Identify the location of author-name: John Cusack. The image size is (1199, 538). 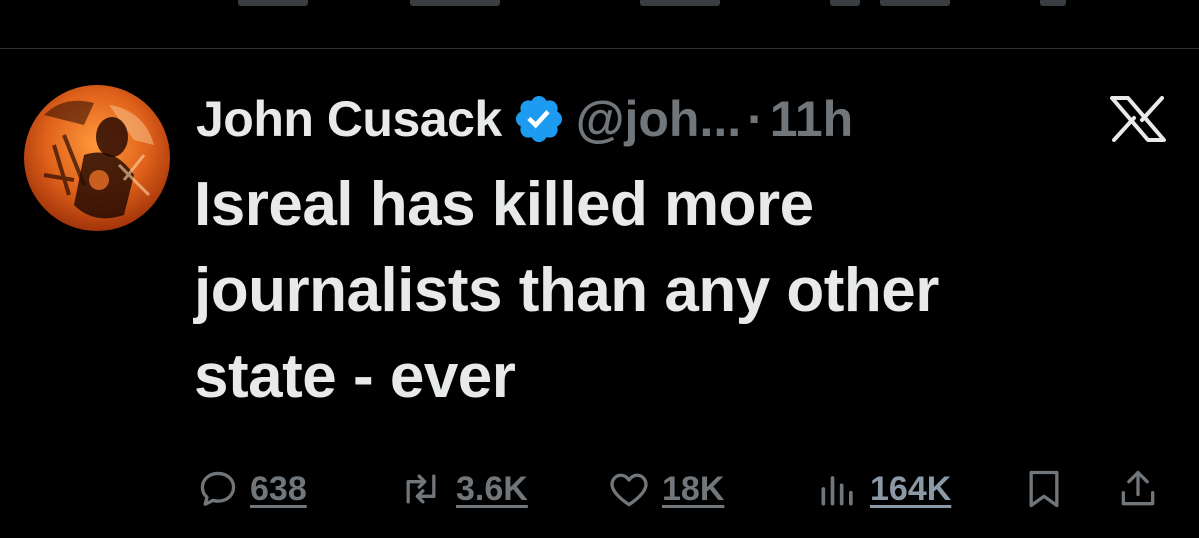
(349, 119).